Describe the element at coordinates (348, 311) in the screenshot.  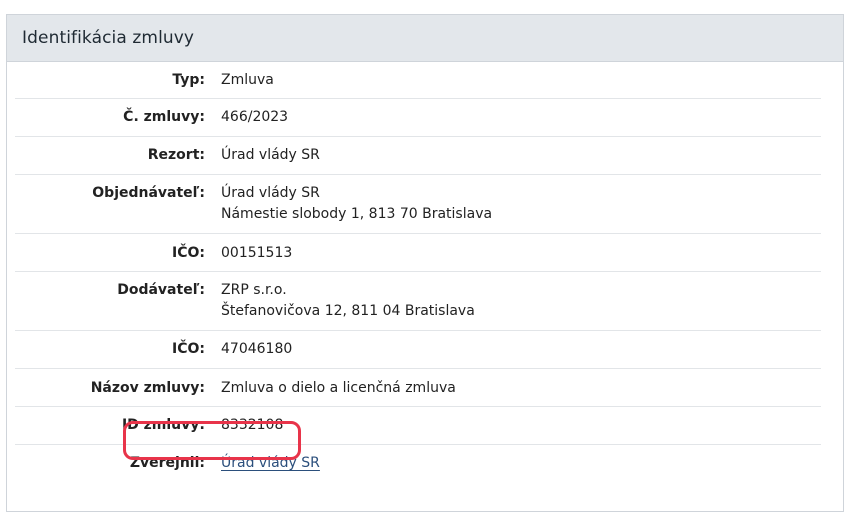
I see `dodavatel-address: Štefanovičova 12, 811 04 Bratislava` at that location.